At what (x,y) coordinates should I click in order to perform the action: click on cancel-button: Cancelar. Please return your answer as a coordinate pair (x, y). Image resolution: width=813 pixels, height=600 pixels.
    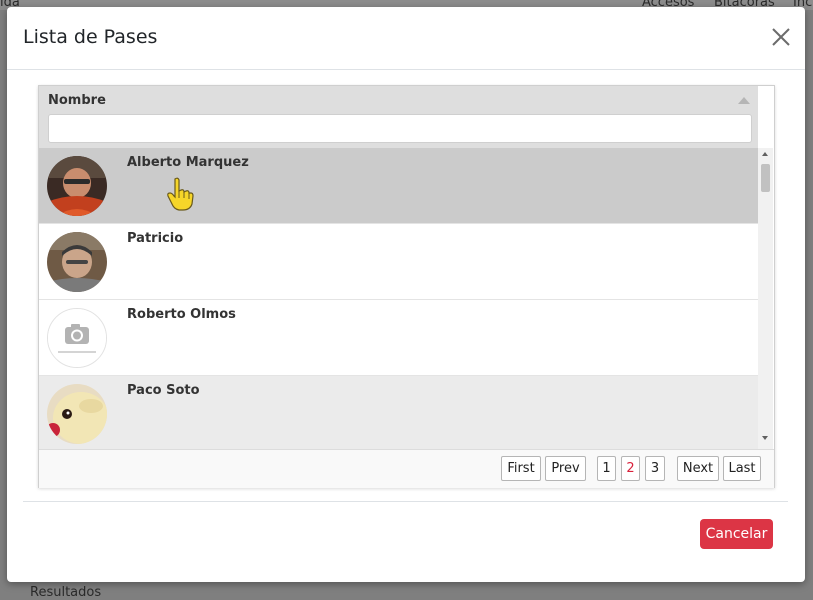
    Looking at the image, I should click on (736, 534).